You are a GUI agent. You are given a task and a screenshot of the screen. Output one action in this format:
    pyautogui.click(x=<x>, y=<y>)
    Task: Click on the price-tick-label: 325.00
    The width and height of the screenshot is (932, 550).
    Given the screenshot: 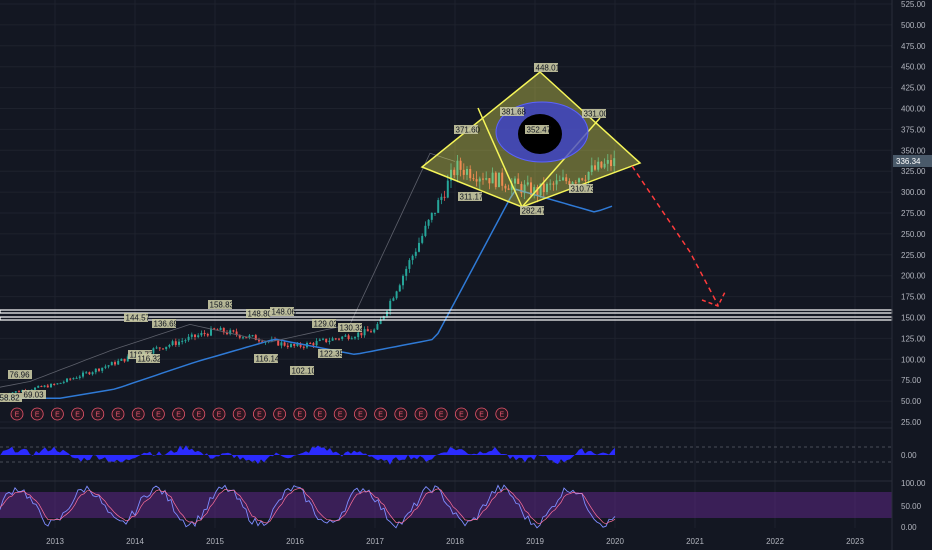 What is the action you would take?
    pyautogui.click(x=913, y=171)
    